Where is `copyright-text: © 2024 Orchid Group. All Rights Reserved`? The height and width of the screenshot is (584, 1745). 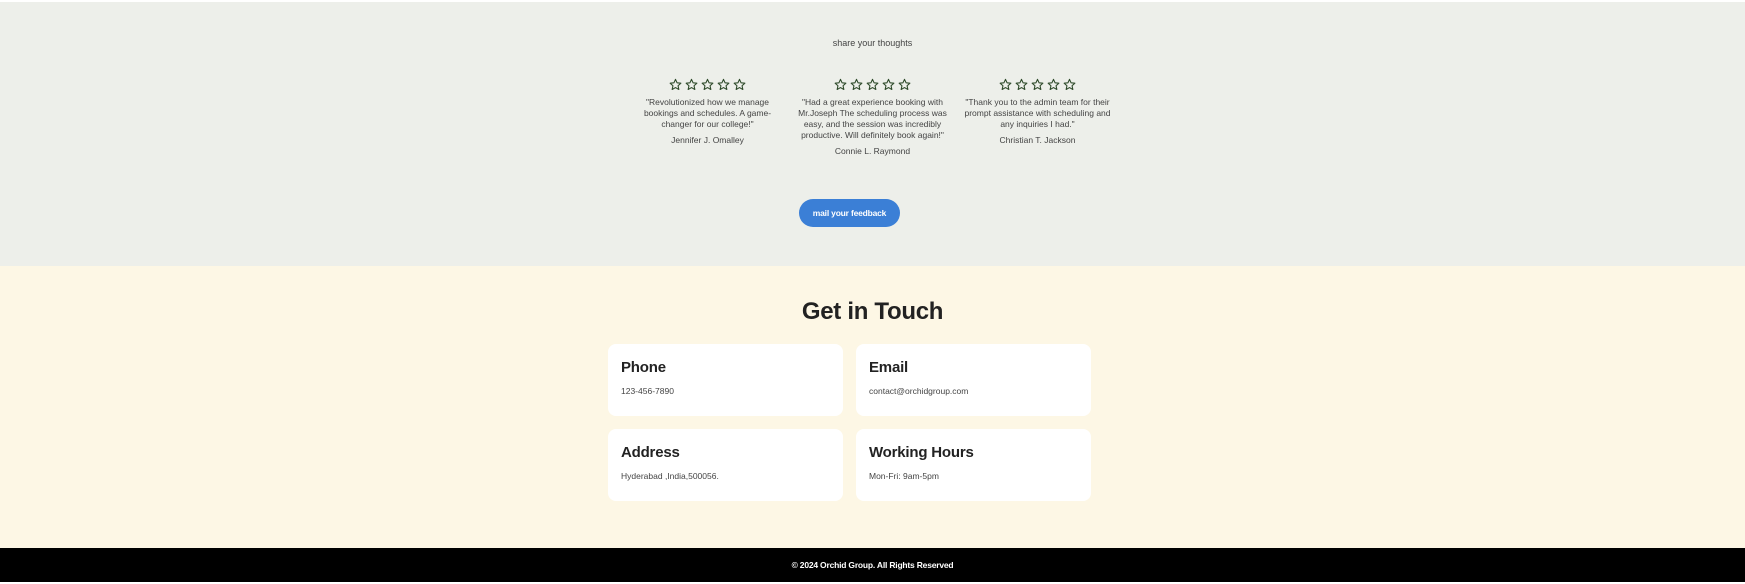
copyright-text: © 2024 Orchid Group. All Rights Reserved is located at coordinates (872, 565).